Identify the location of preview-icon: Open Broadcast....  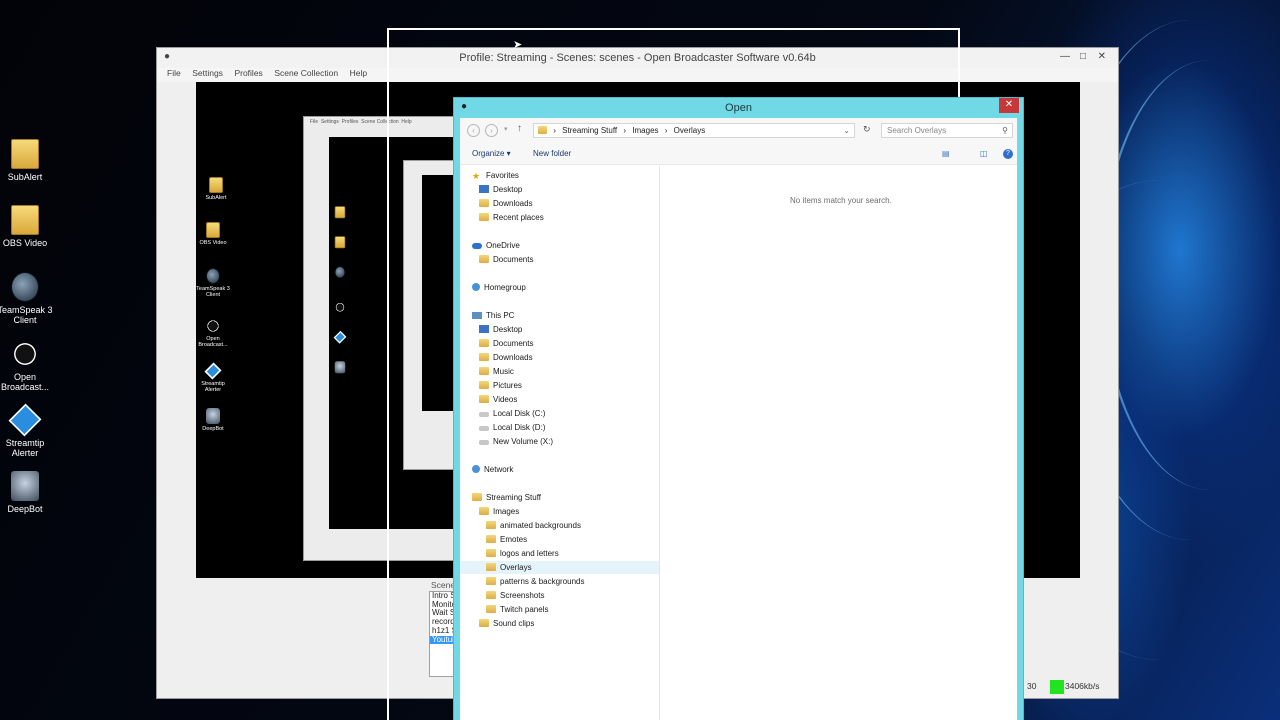
(214, 333).